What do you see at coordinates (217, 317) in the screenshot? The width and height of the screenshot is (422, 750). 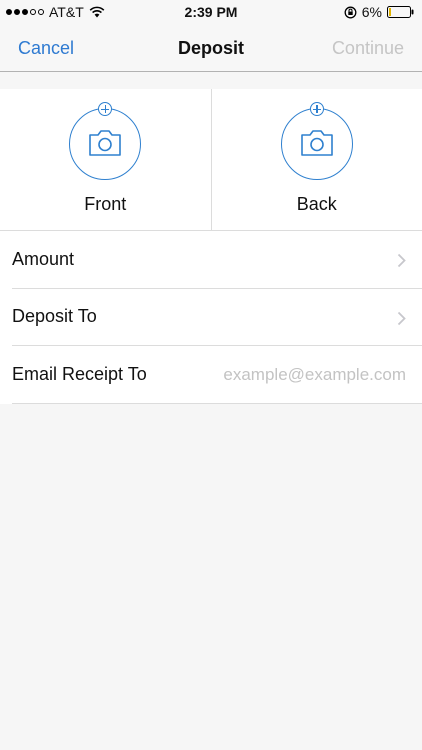 I see `deposit-to-row: Deposit To` at bounding box center [217, 317].